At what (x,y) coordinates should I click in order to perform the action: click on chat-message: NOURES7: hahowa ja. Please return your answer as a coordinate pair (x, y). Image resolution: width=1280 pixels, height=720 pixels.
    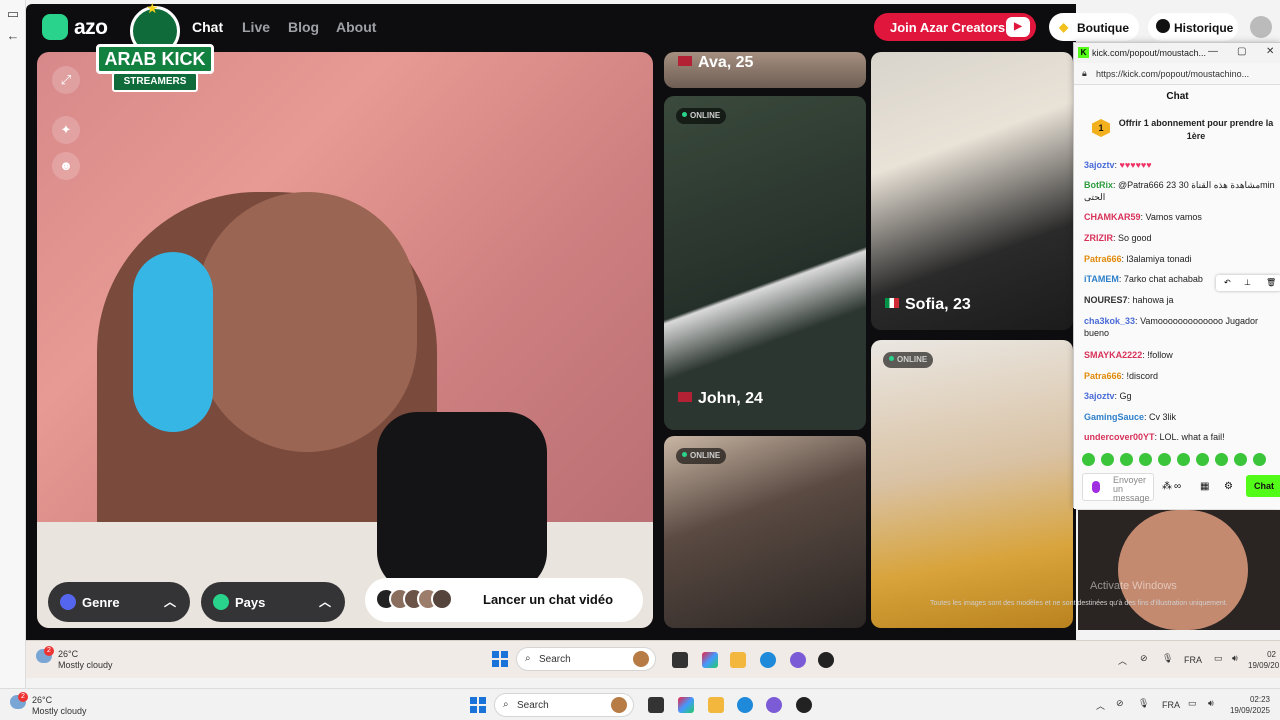
    Looking at the image, I should click on (1180, 300).